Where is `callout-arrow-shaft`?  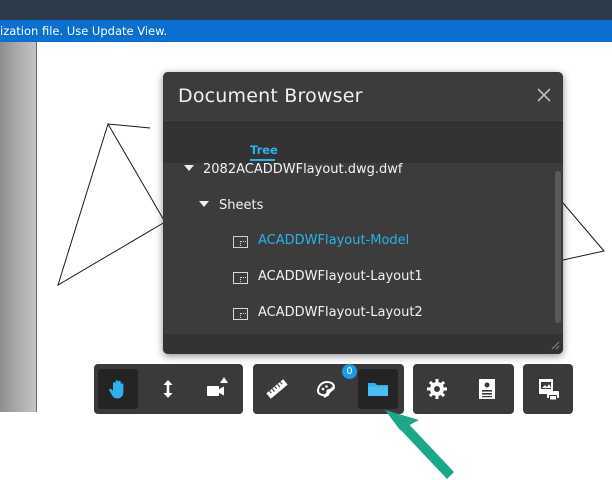
callout-arrow-shaft is located at coordinates (425, 449).